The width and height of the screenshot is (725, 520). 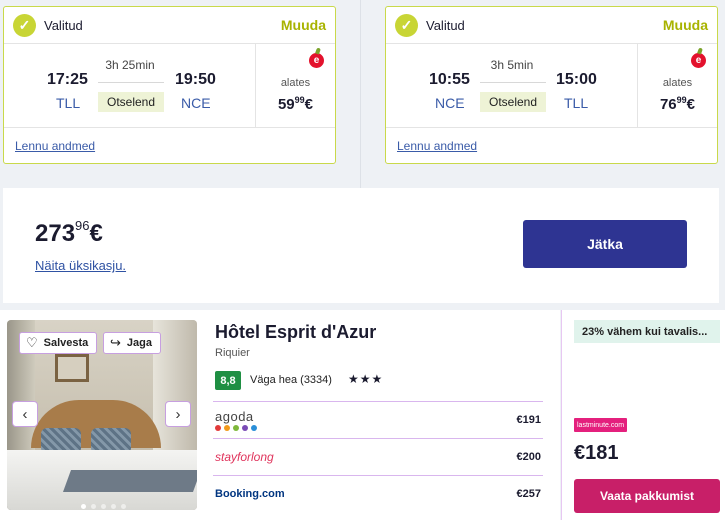 What do you see at coordinates (512, 85) in the screenshot?
I see `route: 3h 5min 10:55 15:00 NCE TLL Otselend` at bounding box center [512, 85].